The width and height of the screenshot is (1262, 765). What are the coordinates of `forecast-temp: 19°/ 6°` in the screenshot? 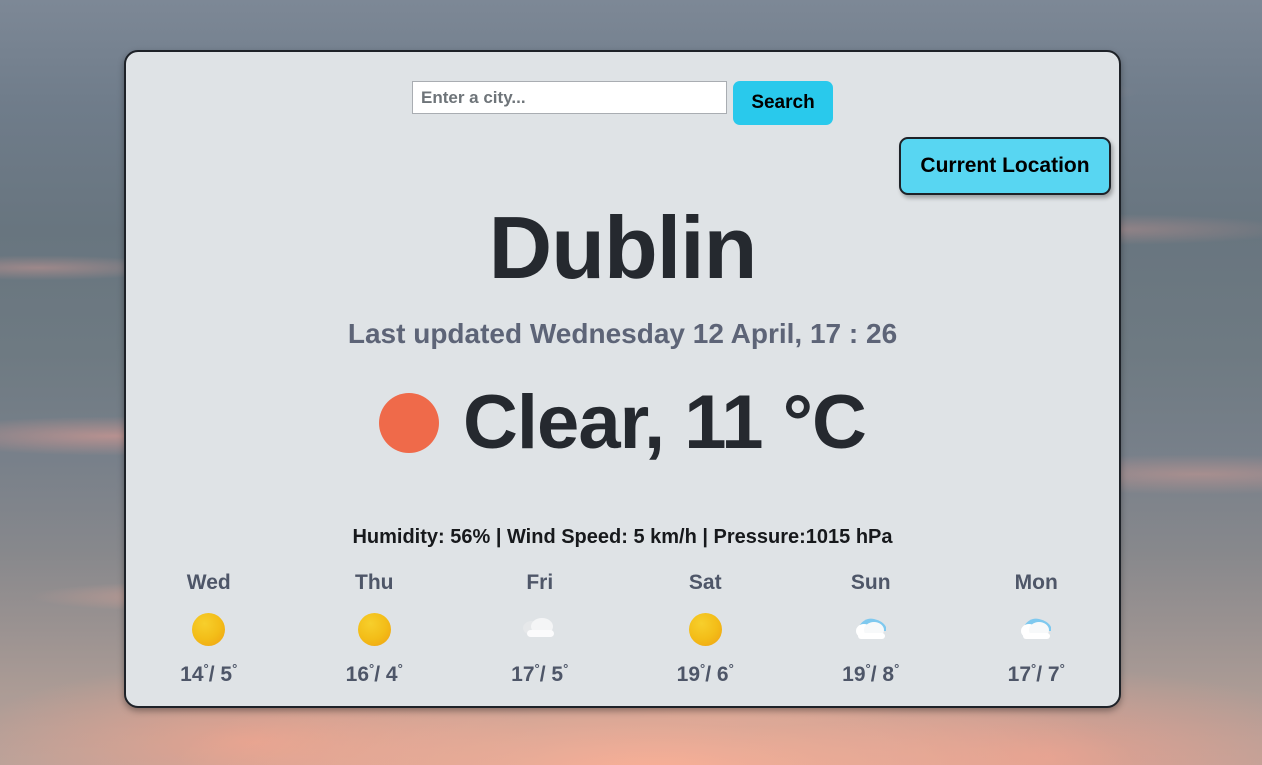 It's located at (705, 673).